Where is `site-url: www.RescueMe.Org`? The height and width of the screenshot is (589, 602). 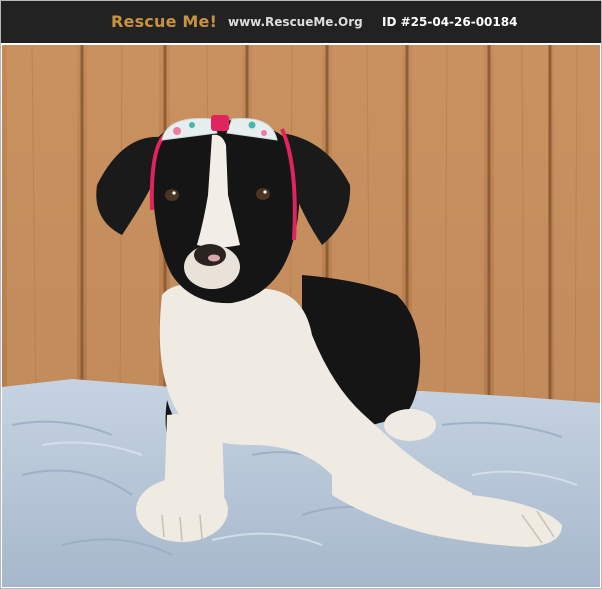 site-url: www.RescueMe.Org is located at coordinates (295, 22).